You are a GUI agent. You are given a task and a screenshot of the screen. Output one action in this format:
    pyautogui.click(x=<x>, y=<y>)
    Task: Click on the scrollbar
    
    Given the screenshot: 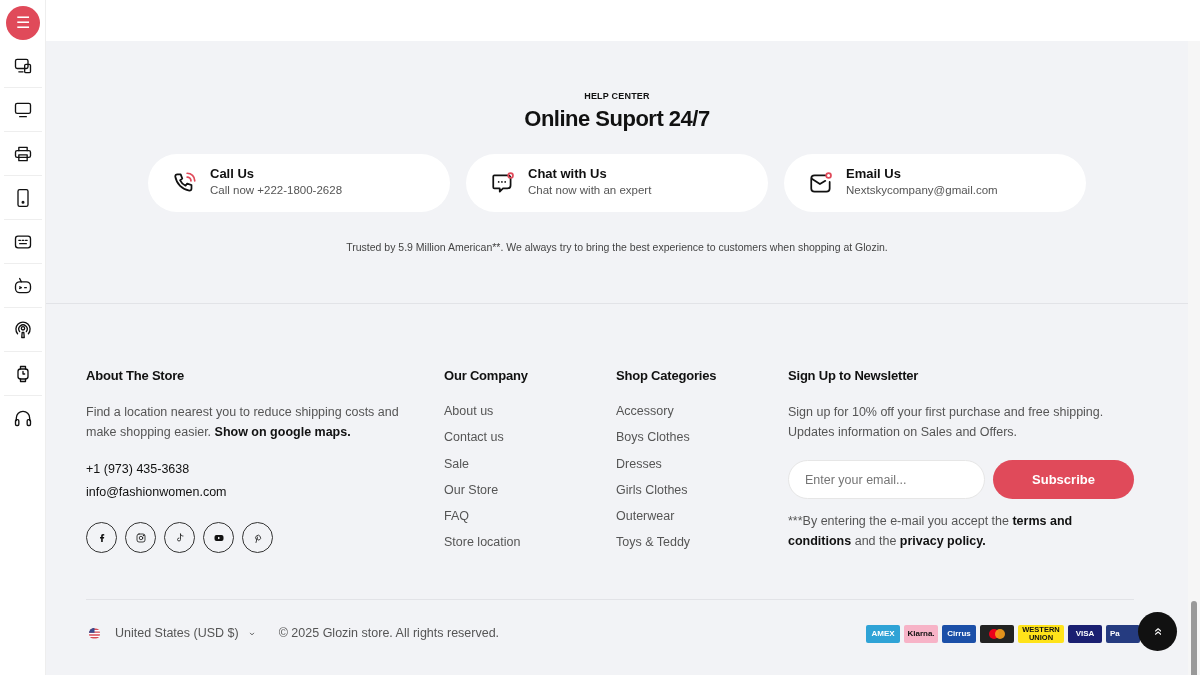 What is the action you would take?
    pyautogui.click(x=1194, y=358)
    